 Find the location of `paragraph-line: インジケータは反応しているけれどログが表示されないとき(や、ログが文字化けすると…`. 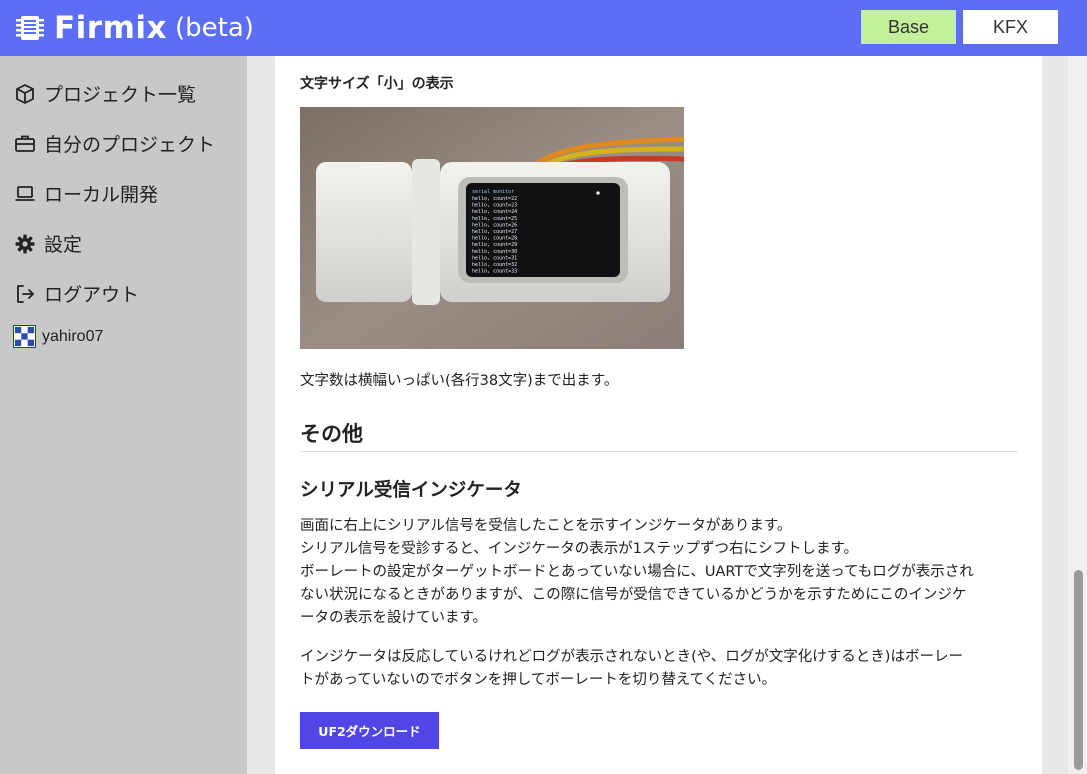

paragraph-line: インジケータは反応しているけれどログが表示されないとき(や、ログが文字化けすると… is located at coordinates (631, 657).